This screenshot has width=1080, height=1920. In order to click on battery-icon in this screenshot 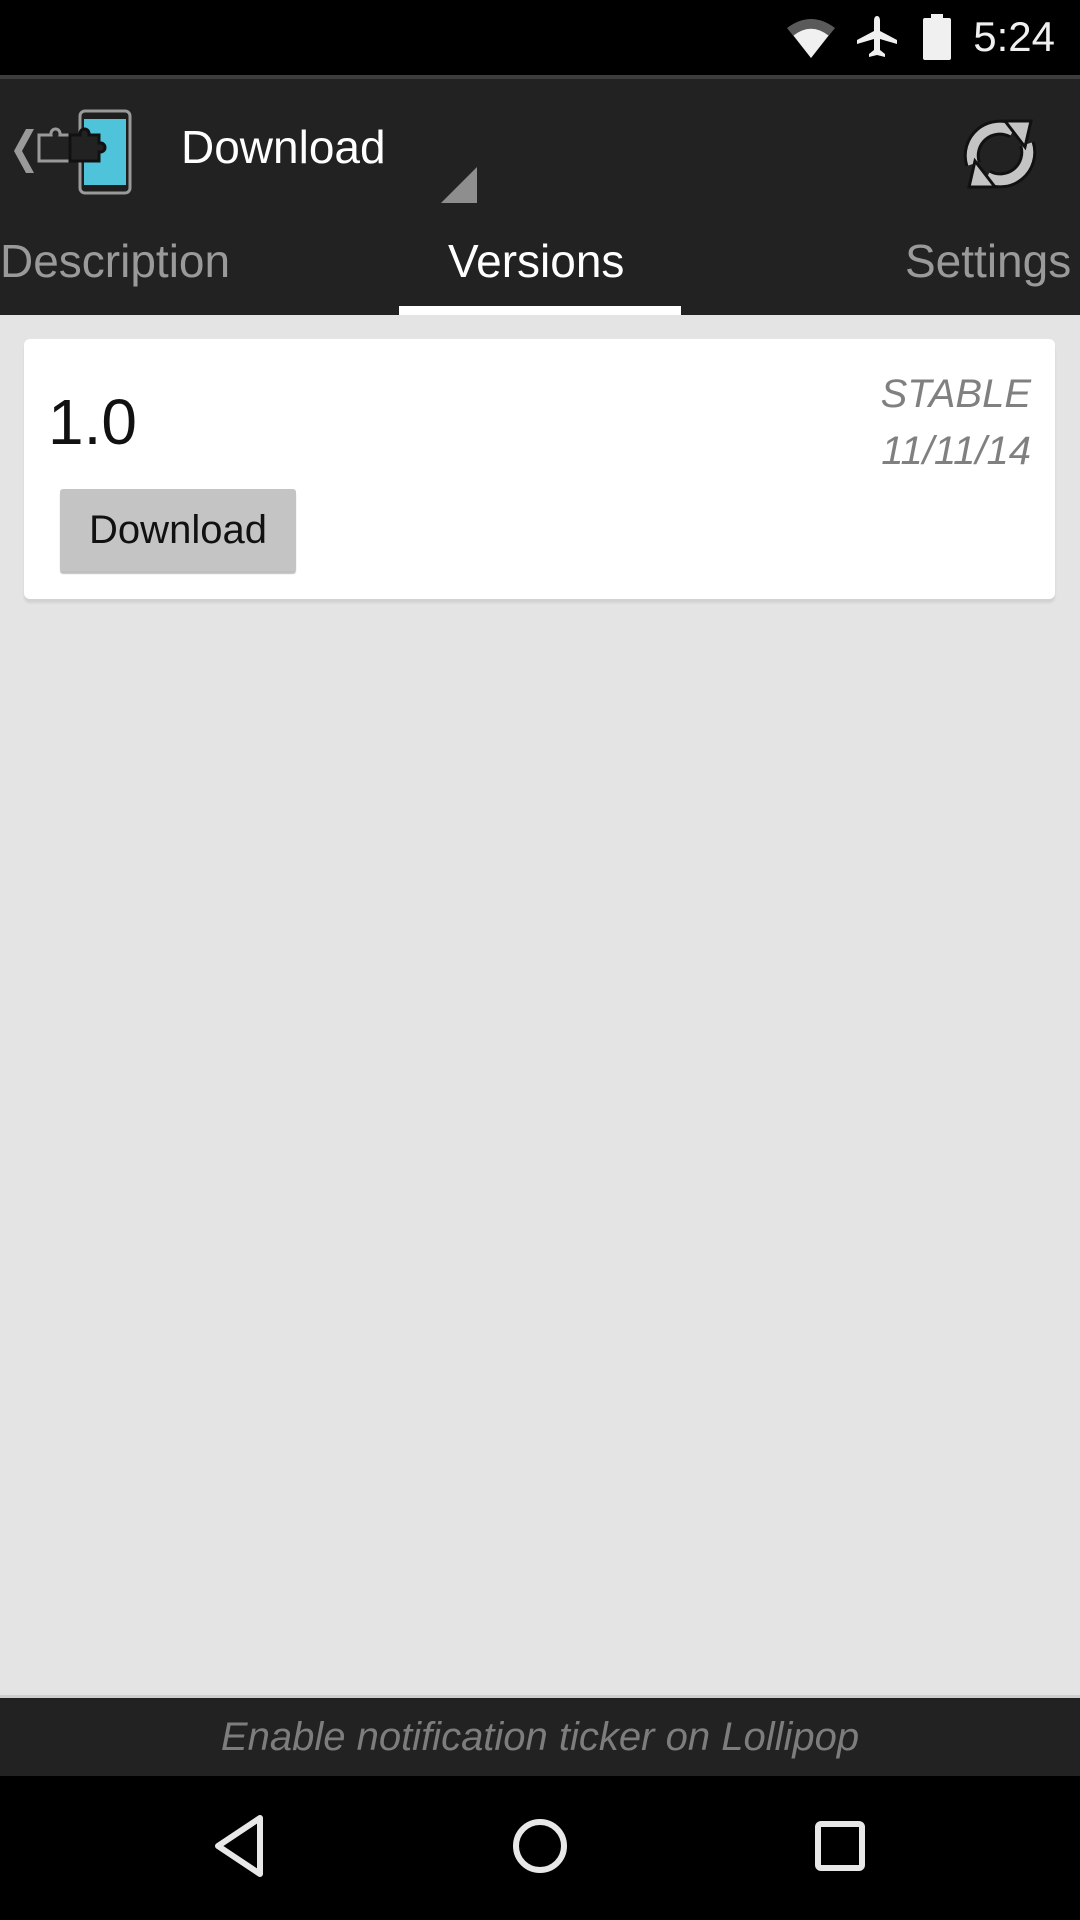, I will do `click(937, 39)`.